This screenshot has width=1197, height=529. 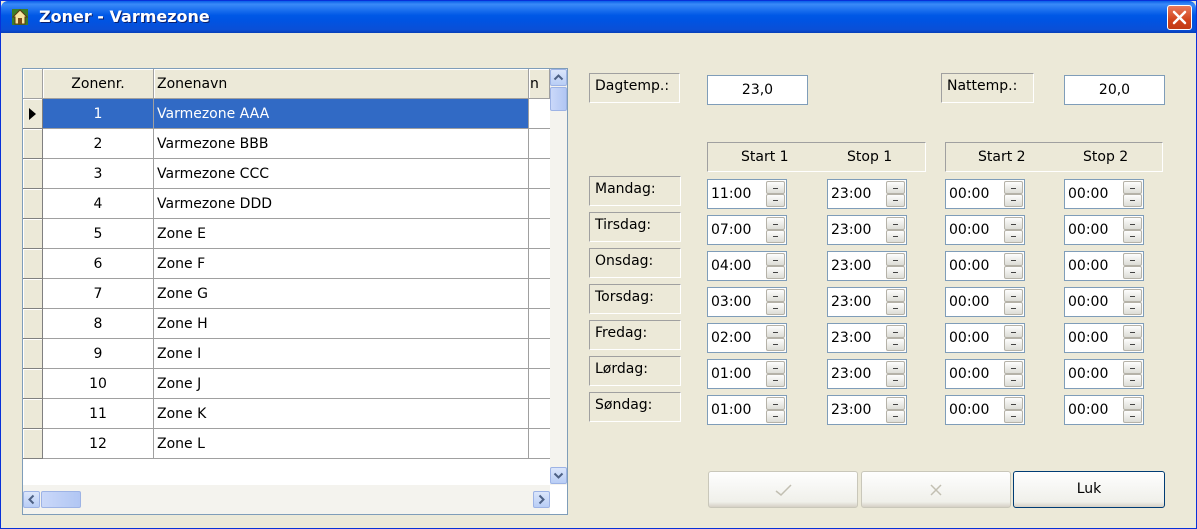 What do you see at coordinates (558, 99) in the screenshot?
I see `vertical-scroll-thumb` at bounding box center [558, 99].